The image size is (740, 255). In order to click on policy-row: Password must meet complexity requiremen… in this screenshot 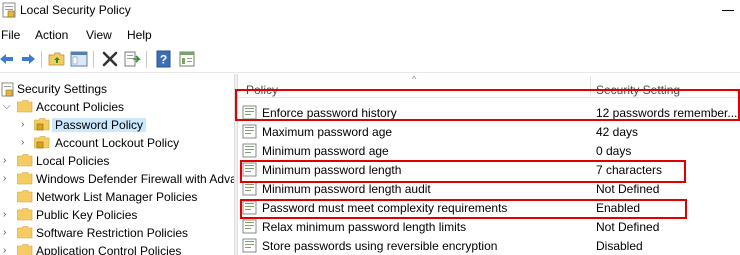, I will do `click(489, 207)`.